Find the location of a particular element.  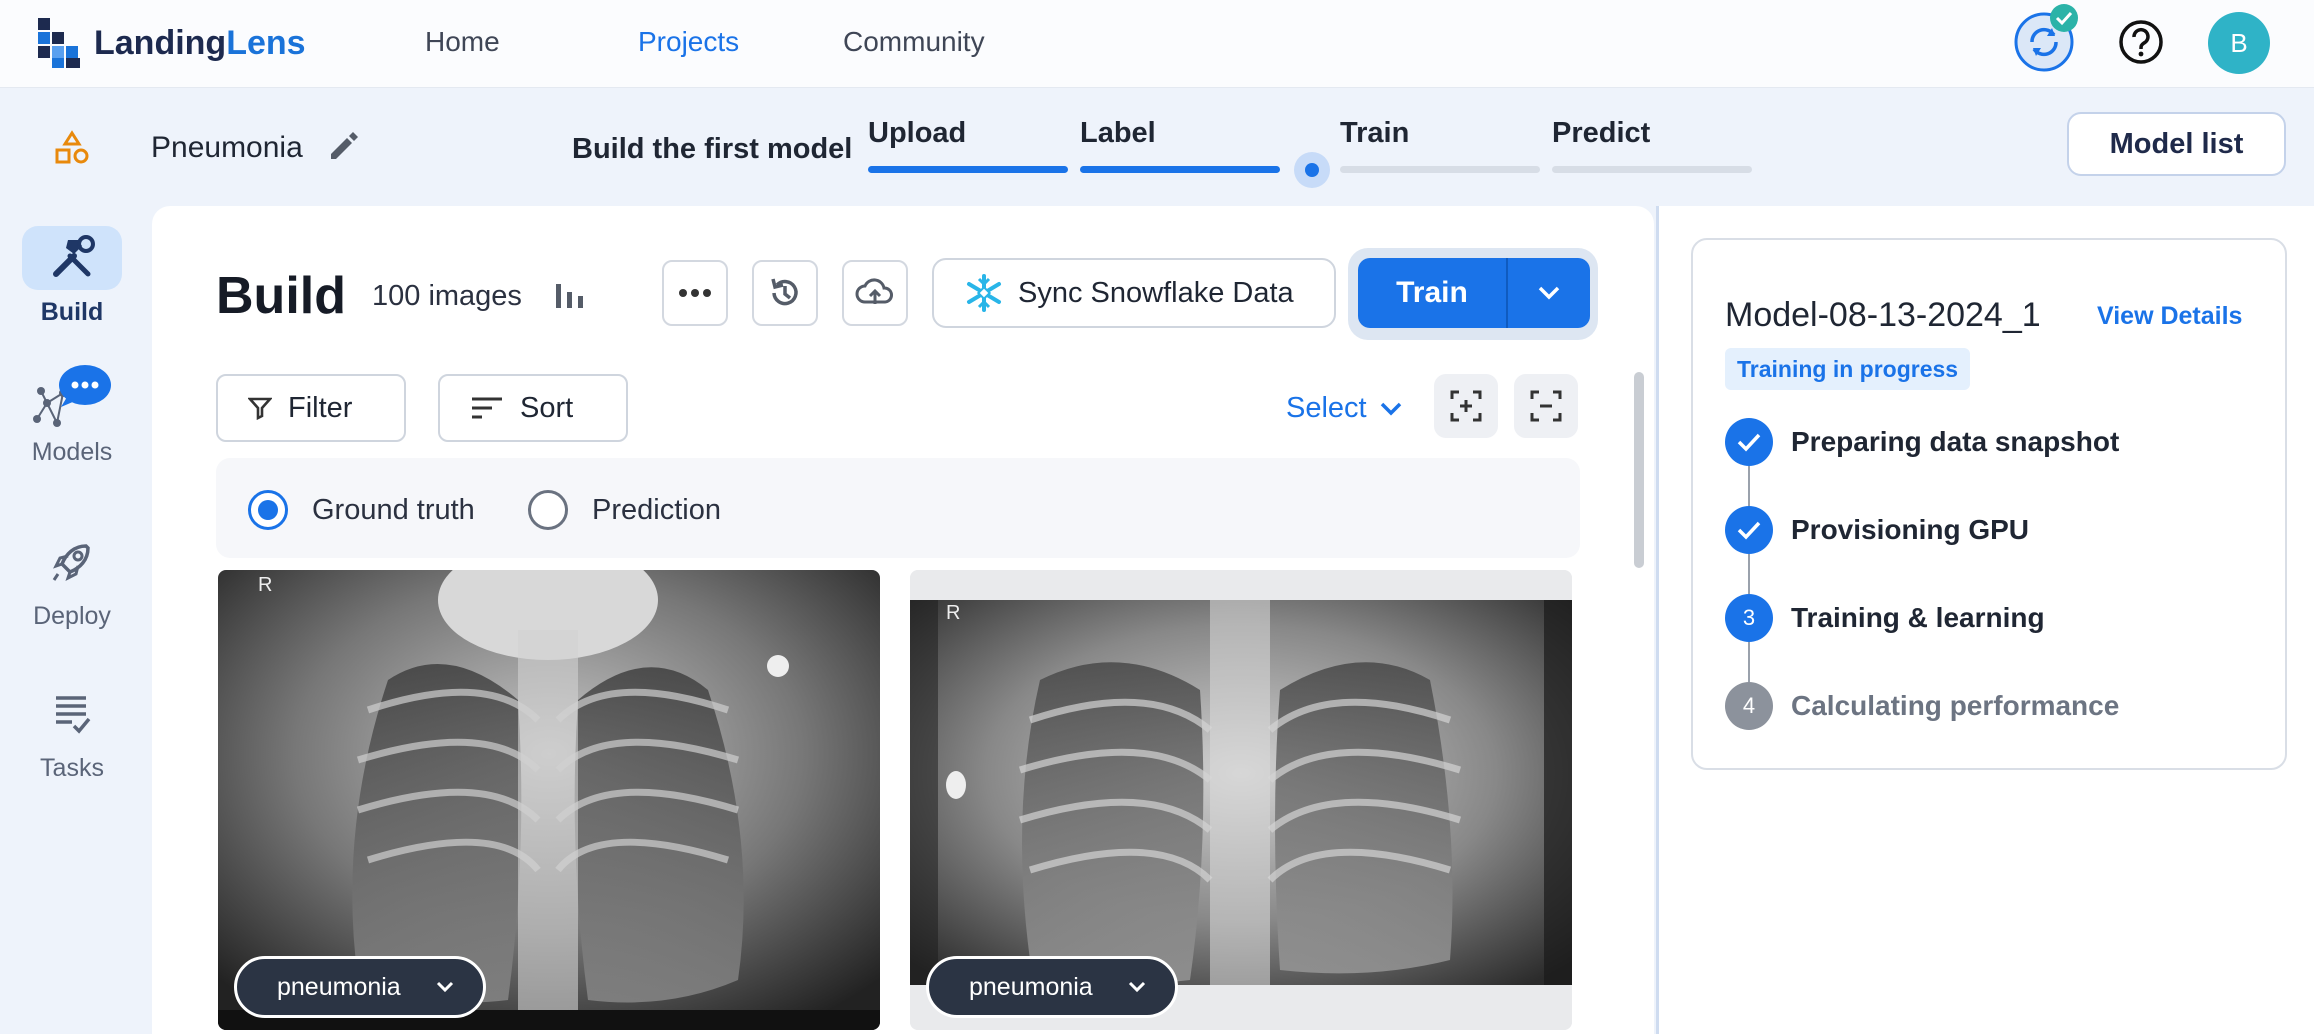

filter-label: Filter is located at coordinates (320, 407).